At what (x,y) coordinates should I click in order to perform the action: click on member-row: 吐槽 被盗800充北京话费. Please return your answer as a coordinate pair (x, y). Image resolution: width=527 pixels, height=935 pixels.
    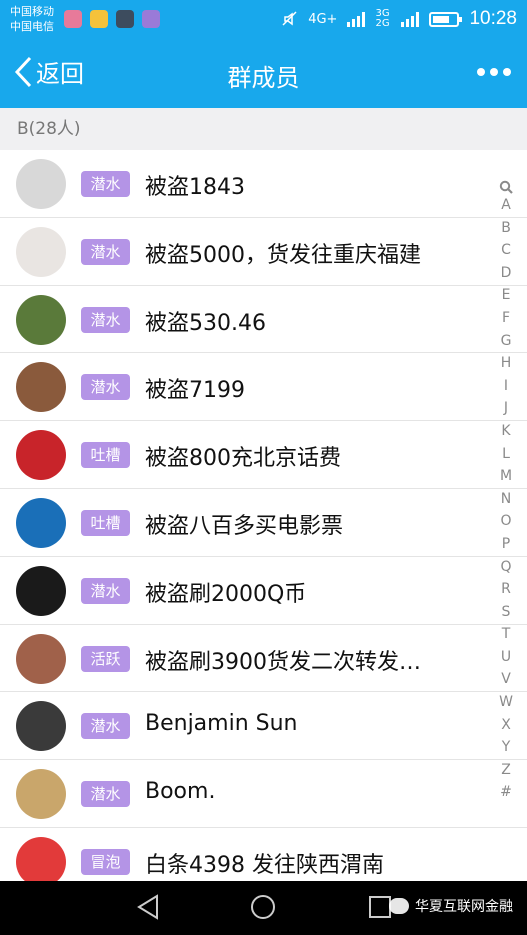
    Looking at the image, I should click on (263, 455).